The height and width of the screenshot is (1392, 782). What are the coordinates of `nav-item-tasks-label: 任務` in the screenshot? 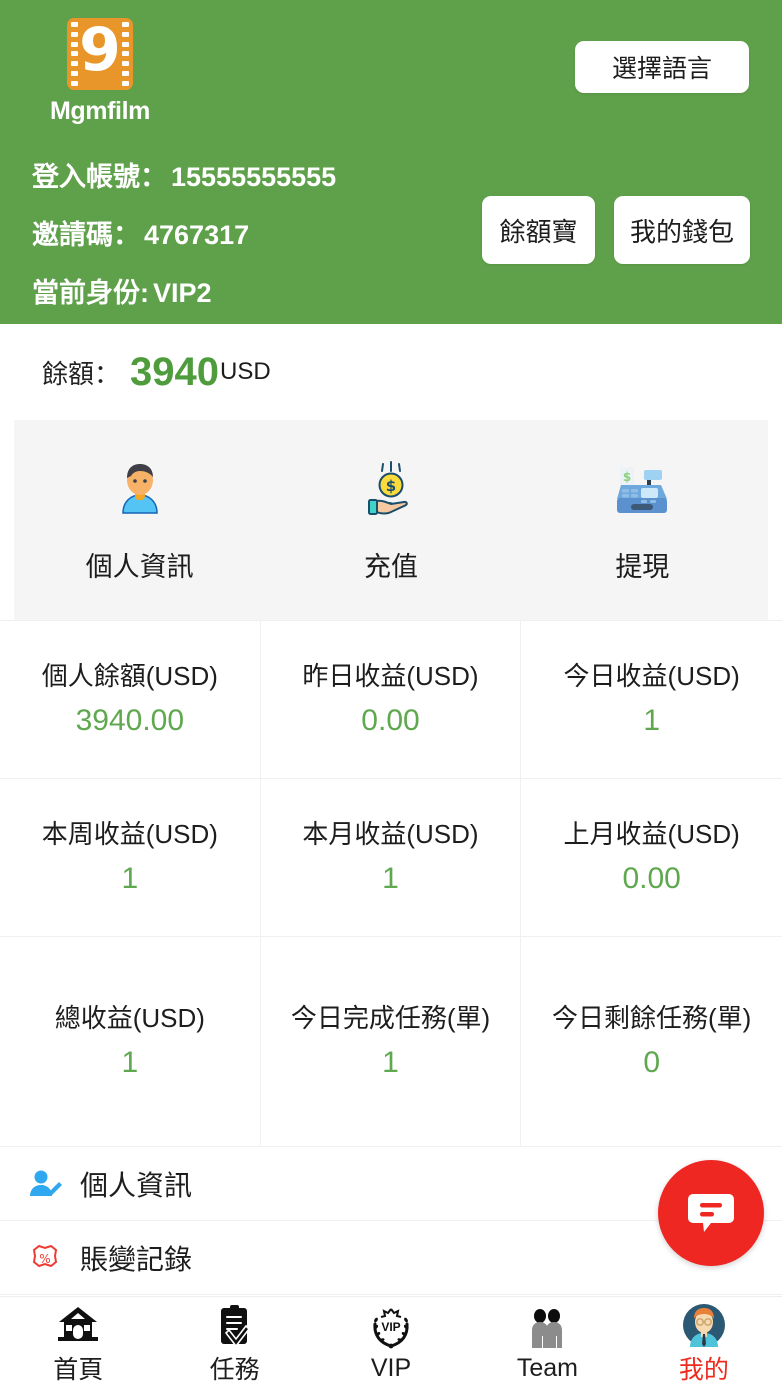 It's located at (234, 1370).